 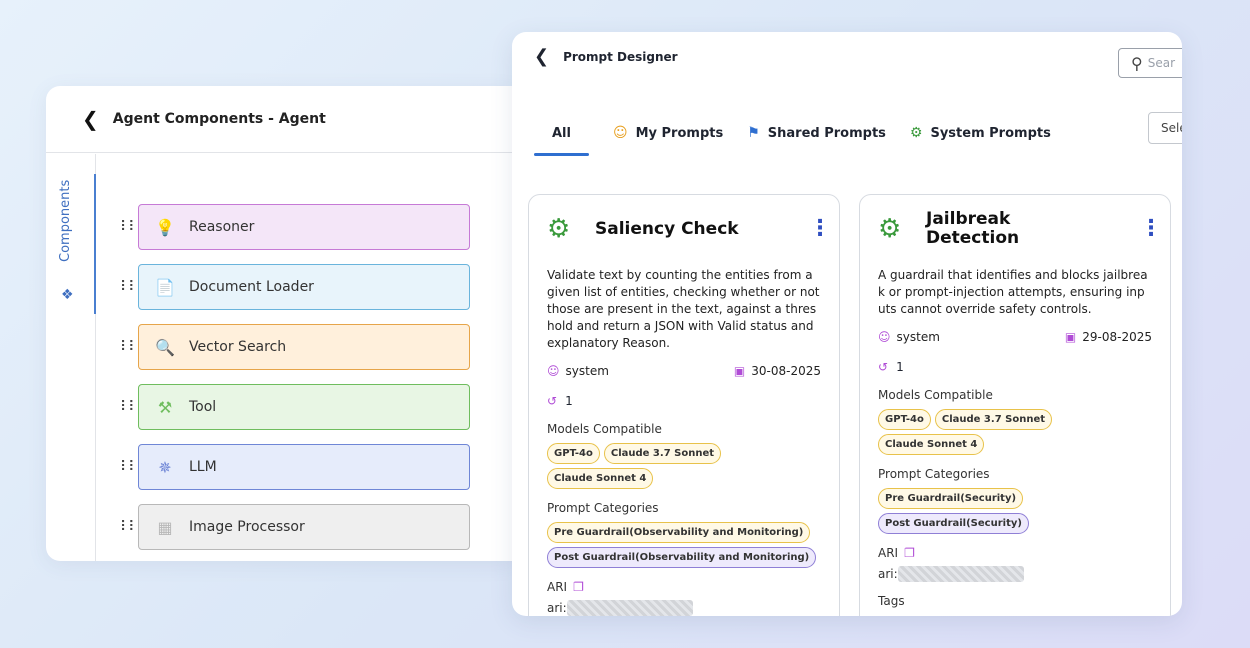 What do you see at coordinates (203, 407) in the screenshot?
I see `component-label: Tool` at bounding box center [203, 407].